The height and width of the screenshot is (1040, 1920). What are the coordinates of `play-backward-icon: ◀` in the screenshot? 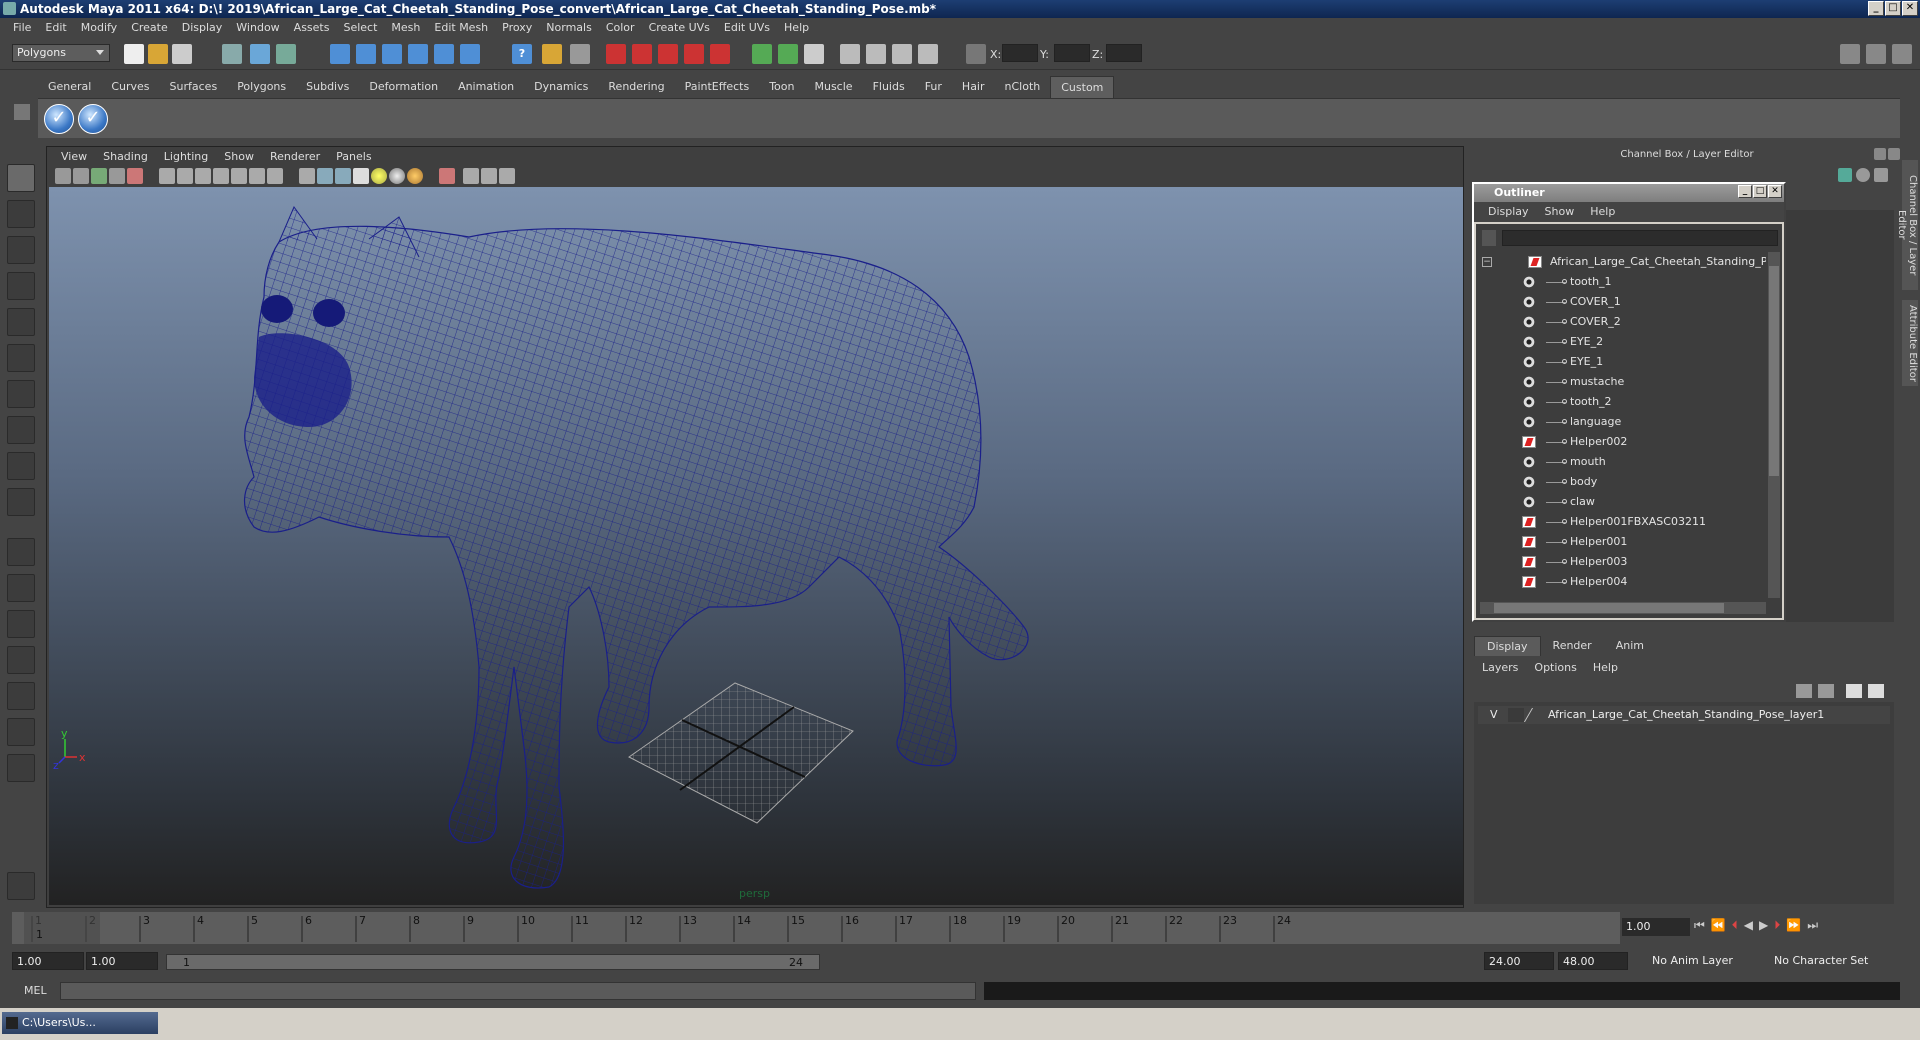 It's located at (1748, 927).